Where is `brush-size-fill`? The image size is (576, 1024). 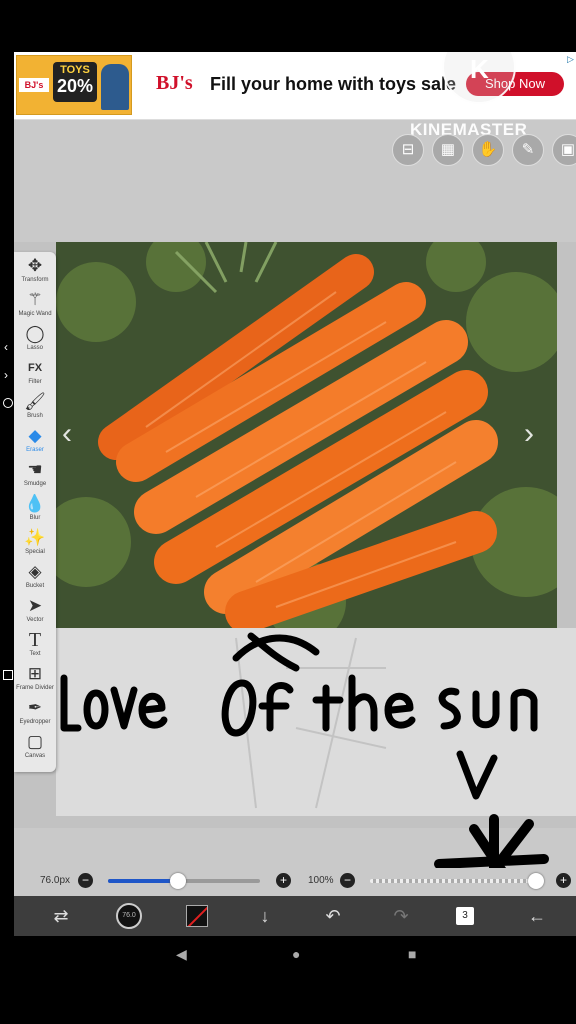
brush-size-fill is located at coordinates (143, 881).